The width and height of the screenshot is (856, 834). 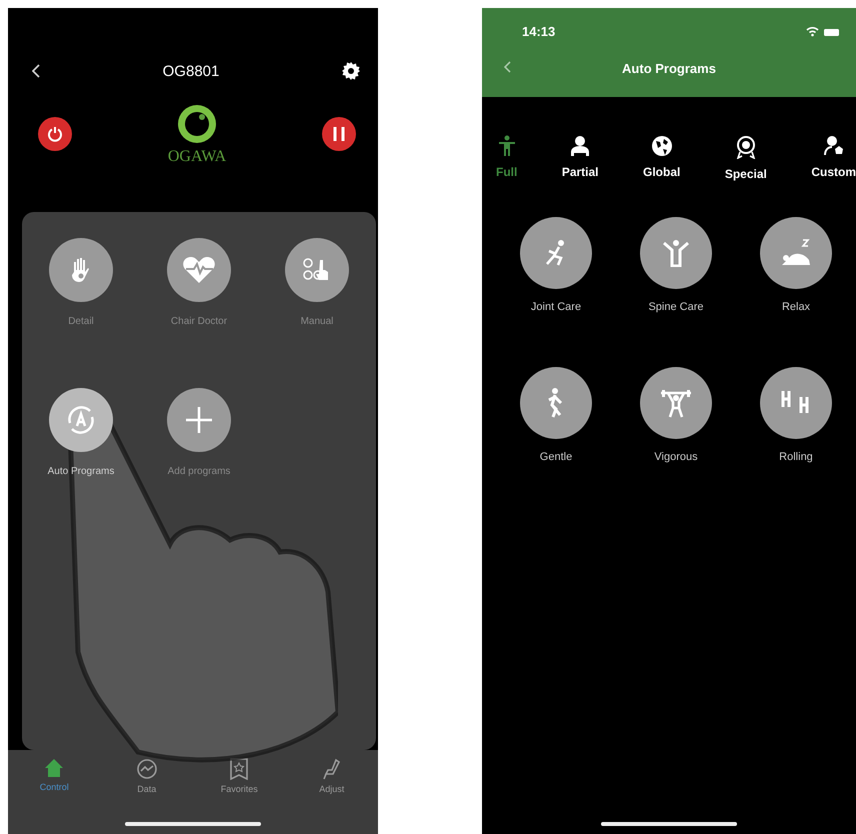 I want to click on globe-icon, so click(x=661, y=146).